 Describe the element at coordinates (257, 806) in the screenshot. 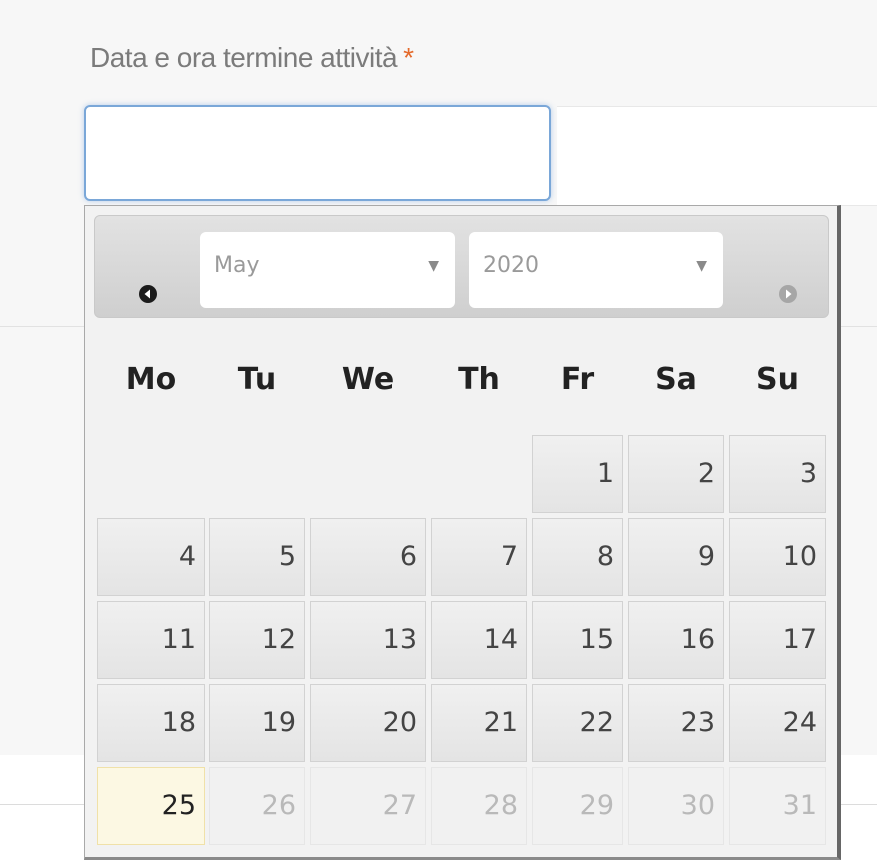

I see `day-cell: 26` at that location.